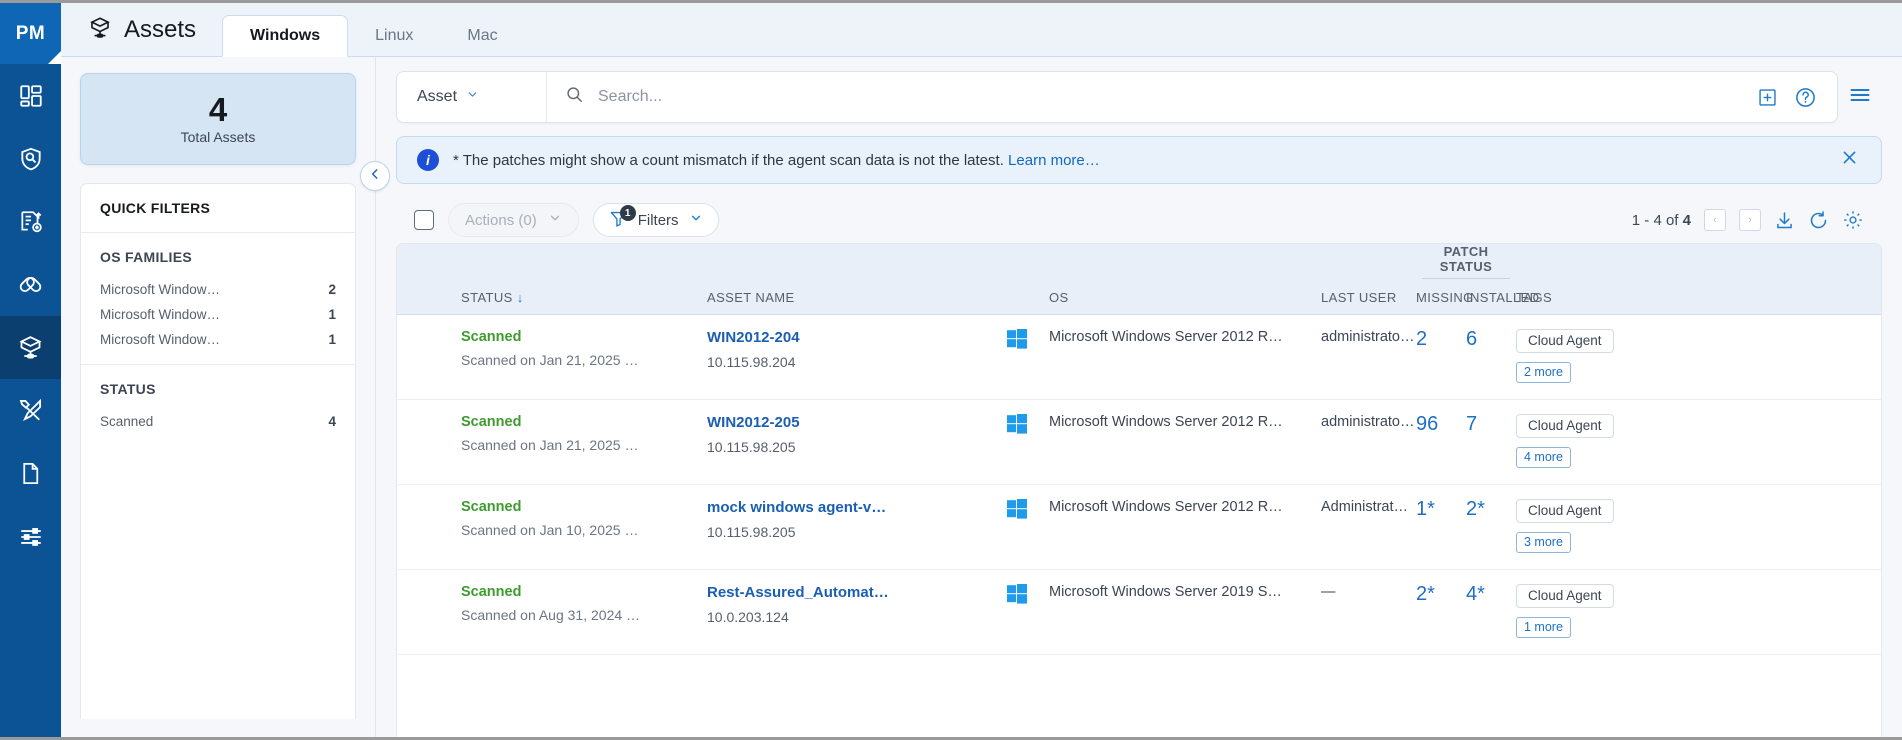  I want to click on search-row: Asset, so click(1139, 97).